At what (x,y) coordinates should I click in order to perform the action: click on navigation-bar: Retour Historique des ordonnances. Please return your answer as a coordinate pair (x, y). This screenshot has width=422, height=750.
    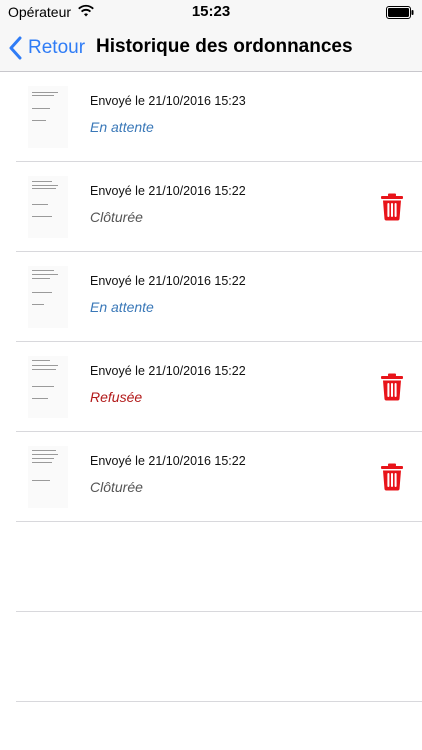
    Looking at the image, I should click on (211, 48).